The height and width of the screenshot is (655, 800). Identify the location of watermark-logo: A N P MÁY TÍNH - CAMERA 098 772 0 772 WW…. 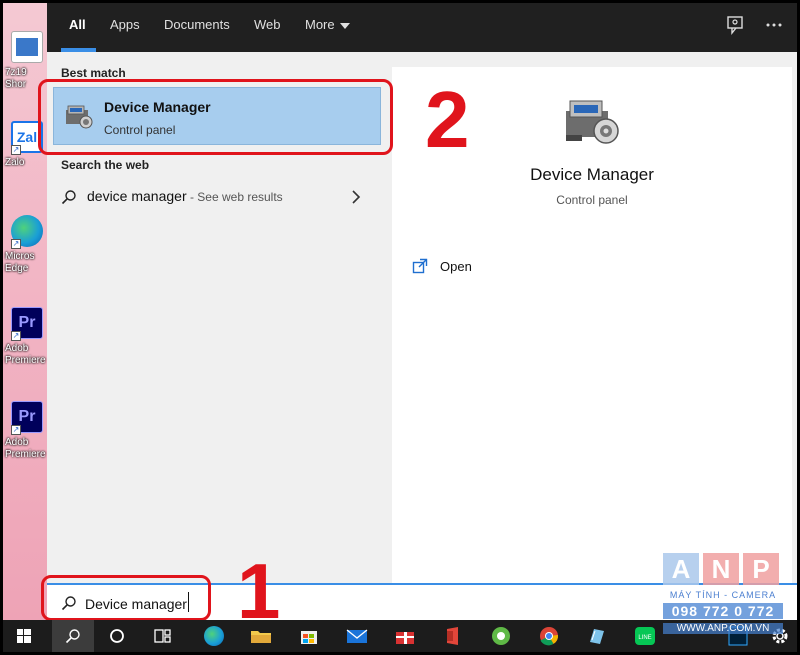
(723, 598).